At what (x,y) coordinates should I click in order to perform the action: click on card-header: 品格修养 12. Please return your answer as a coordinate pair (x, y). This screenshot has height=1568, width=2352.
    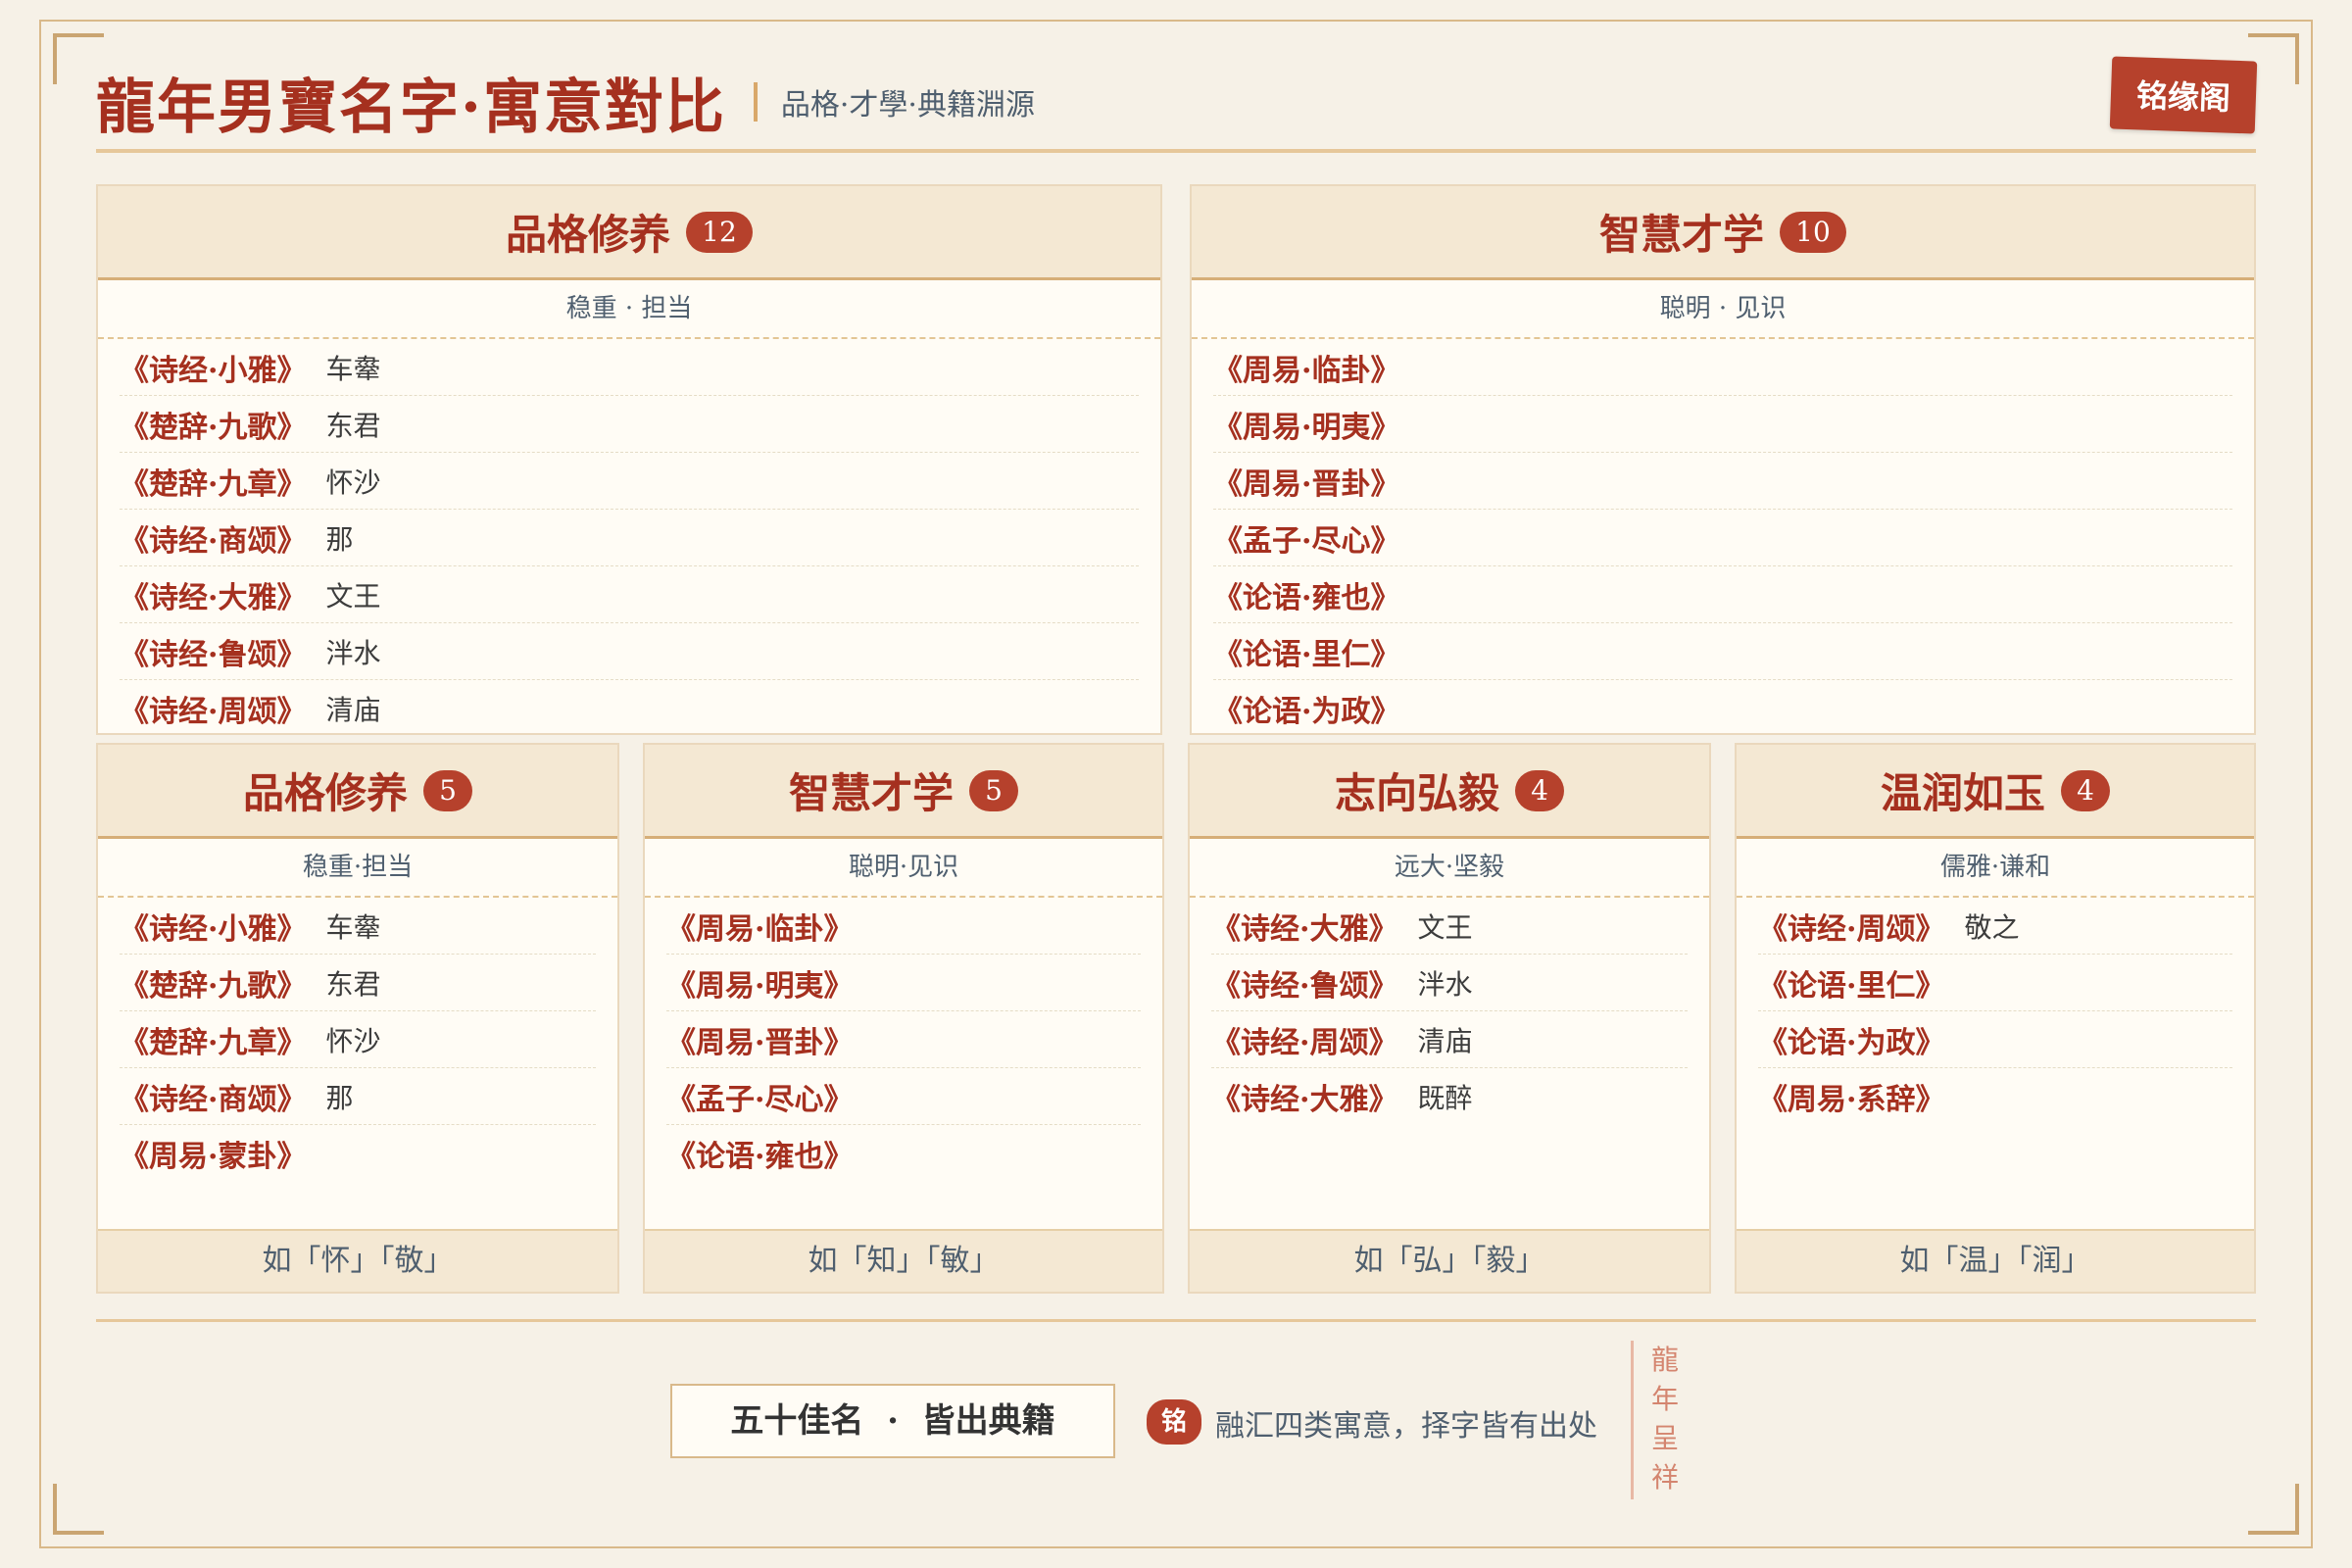
    Looking at the image, I should click on (629, 233).